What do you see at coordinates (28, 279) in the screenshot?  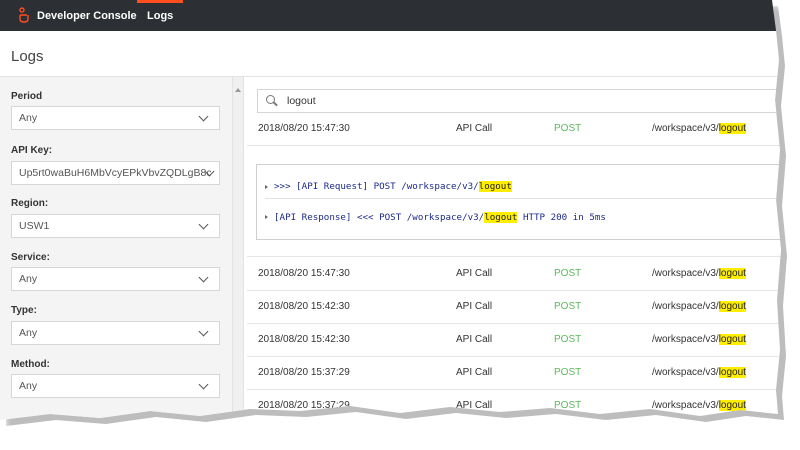 I see `service-value: Any` at bounding box center [28, 279].